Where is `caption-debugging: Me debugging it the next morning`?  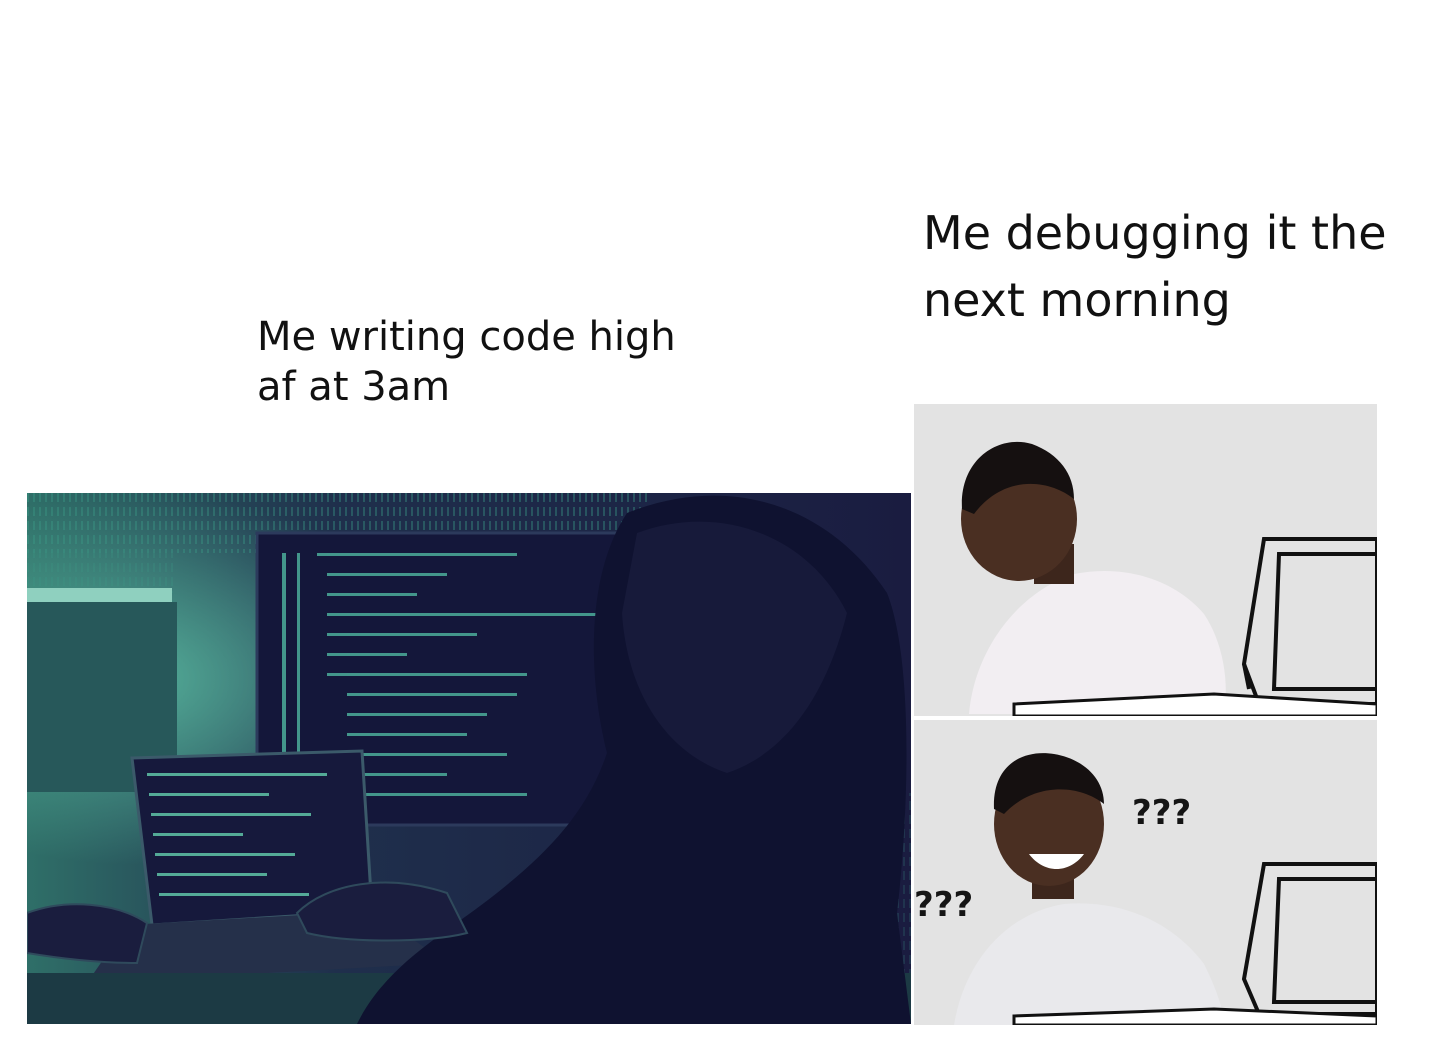 caption-debugging: Me debugging it the next morning is located at coordinates (1163, 266).